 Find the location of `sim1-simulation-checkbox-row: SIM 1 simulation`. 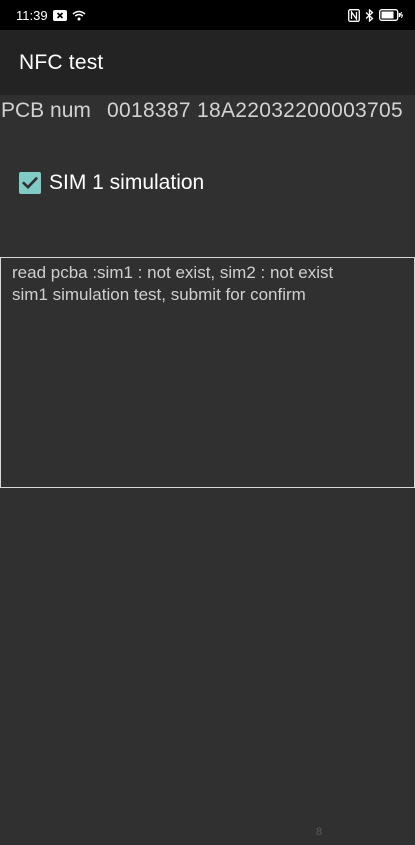

sim1-simulation-checkbox-row: SIM 1 simulation is located at coordinates (111, 183).